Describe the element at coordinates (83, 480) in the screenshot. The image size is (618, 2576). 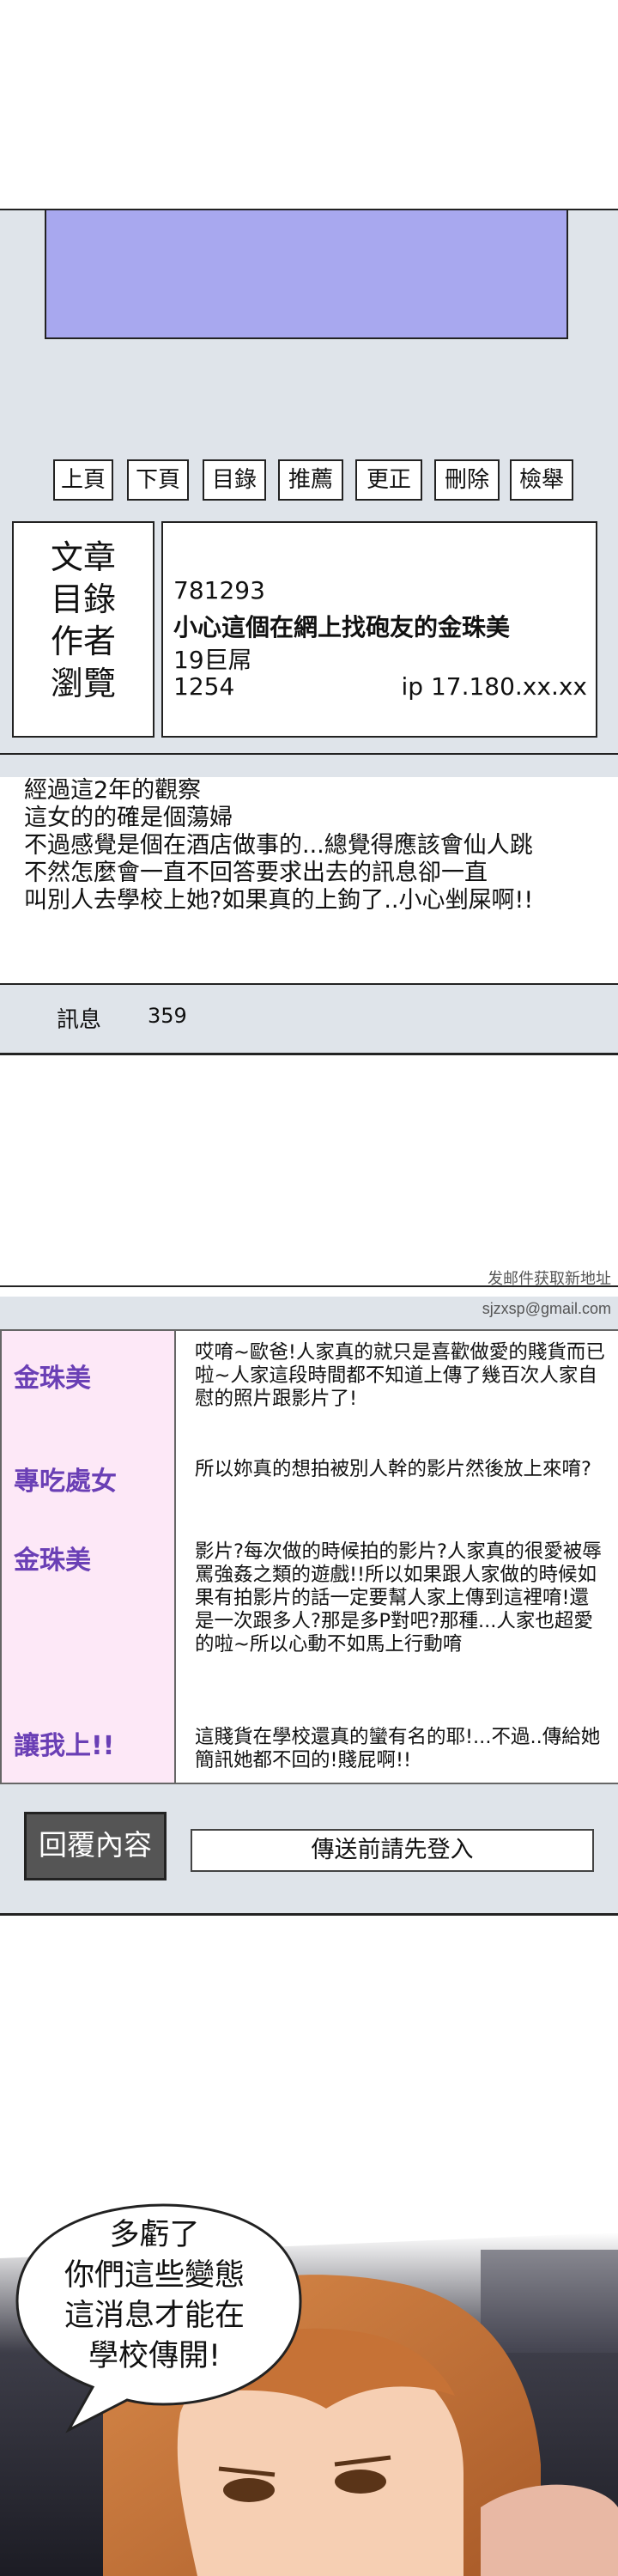
I see `prev-page-button: 上頁` at that location.